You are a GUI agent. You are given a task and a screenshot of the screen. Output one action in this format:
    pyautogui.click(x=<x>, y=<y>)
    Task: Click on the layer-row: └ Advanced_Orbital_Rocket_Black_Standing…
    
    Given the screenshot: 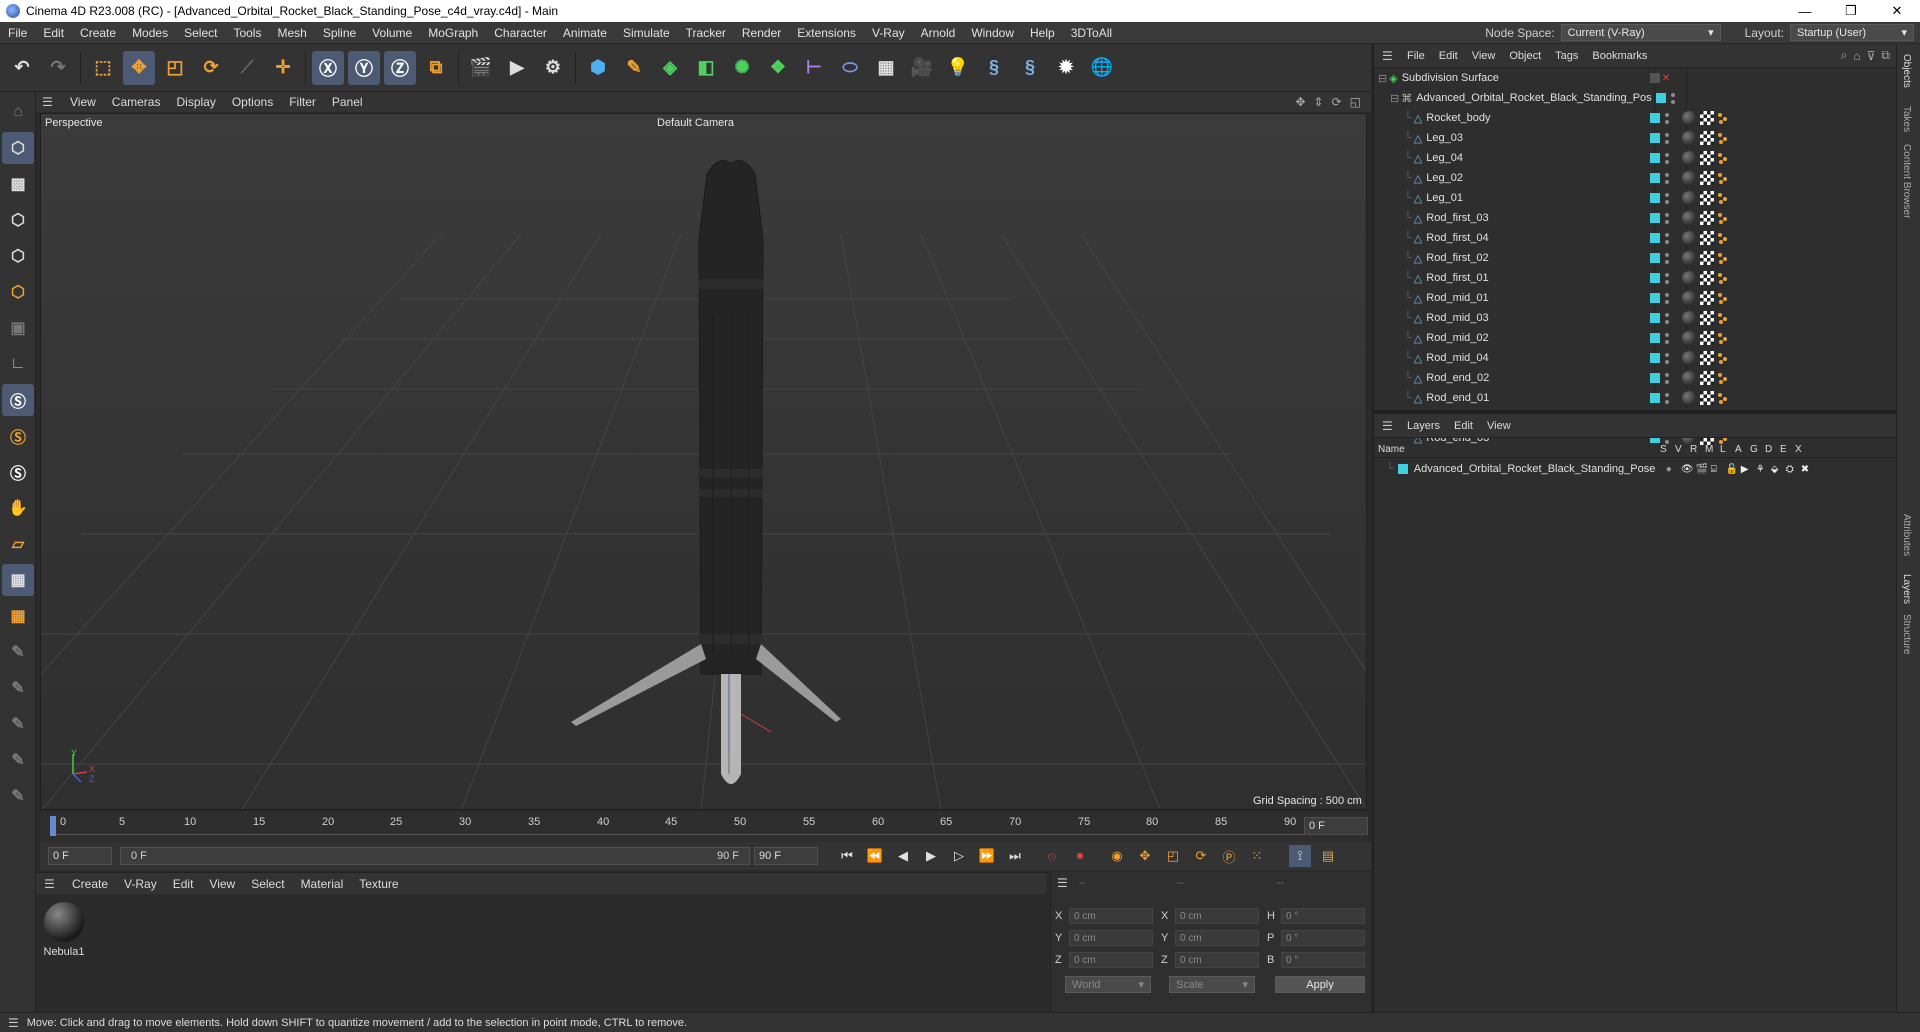 What is the action you would take?
    pyautogui.click(x=1636, y=469)
    